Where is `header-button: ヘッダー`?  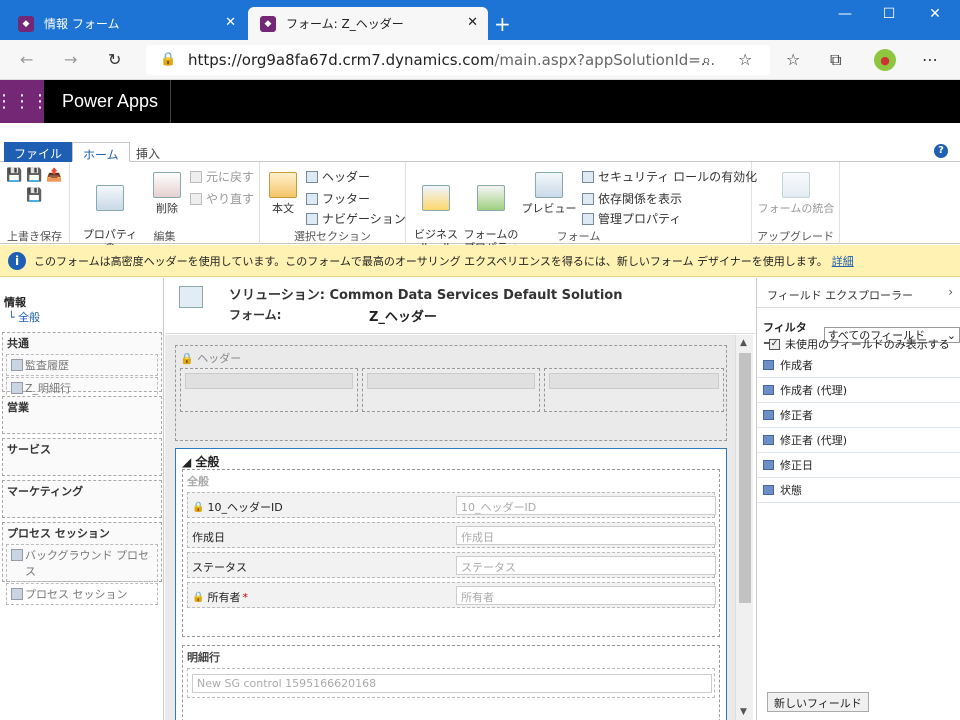
header-button: ヘッダー is located at coordinates (338, 176).